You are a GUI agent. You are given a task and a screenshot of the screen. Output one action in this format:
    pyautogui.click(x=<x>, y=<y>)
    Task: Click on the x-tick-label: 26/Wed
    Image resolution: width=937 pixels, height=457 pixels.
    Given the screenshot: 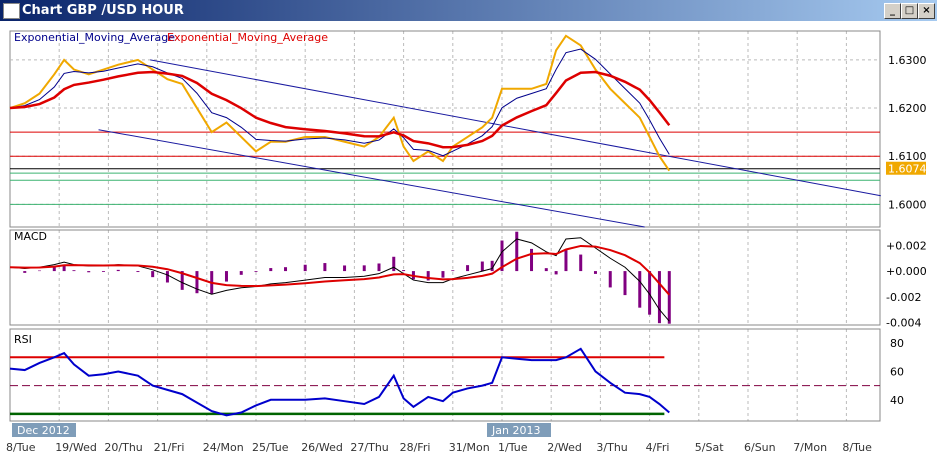 What is the action you would take?
    pyautogui.click(x=322, y=447)
    